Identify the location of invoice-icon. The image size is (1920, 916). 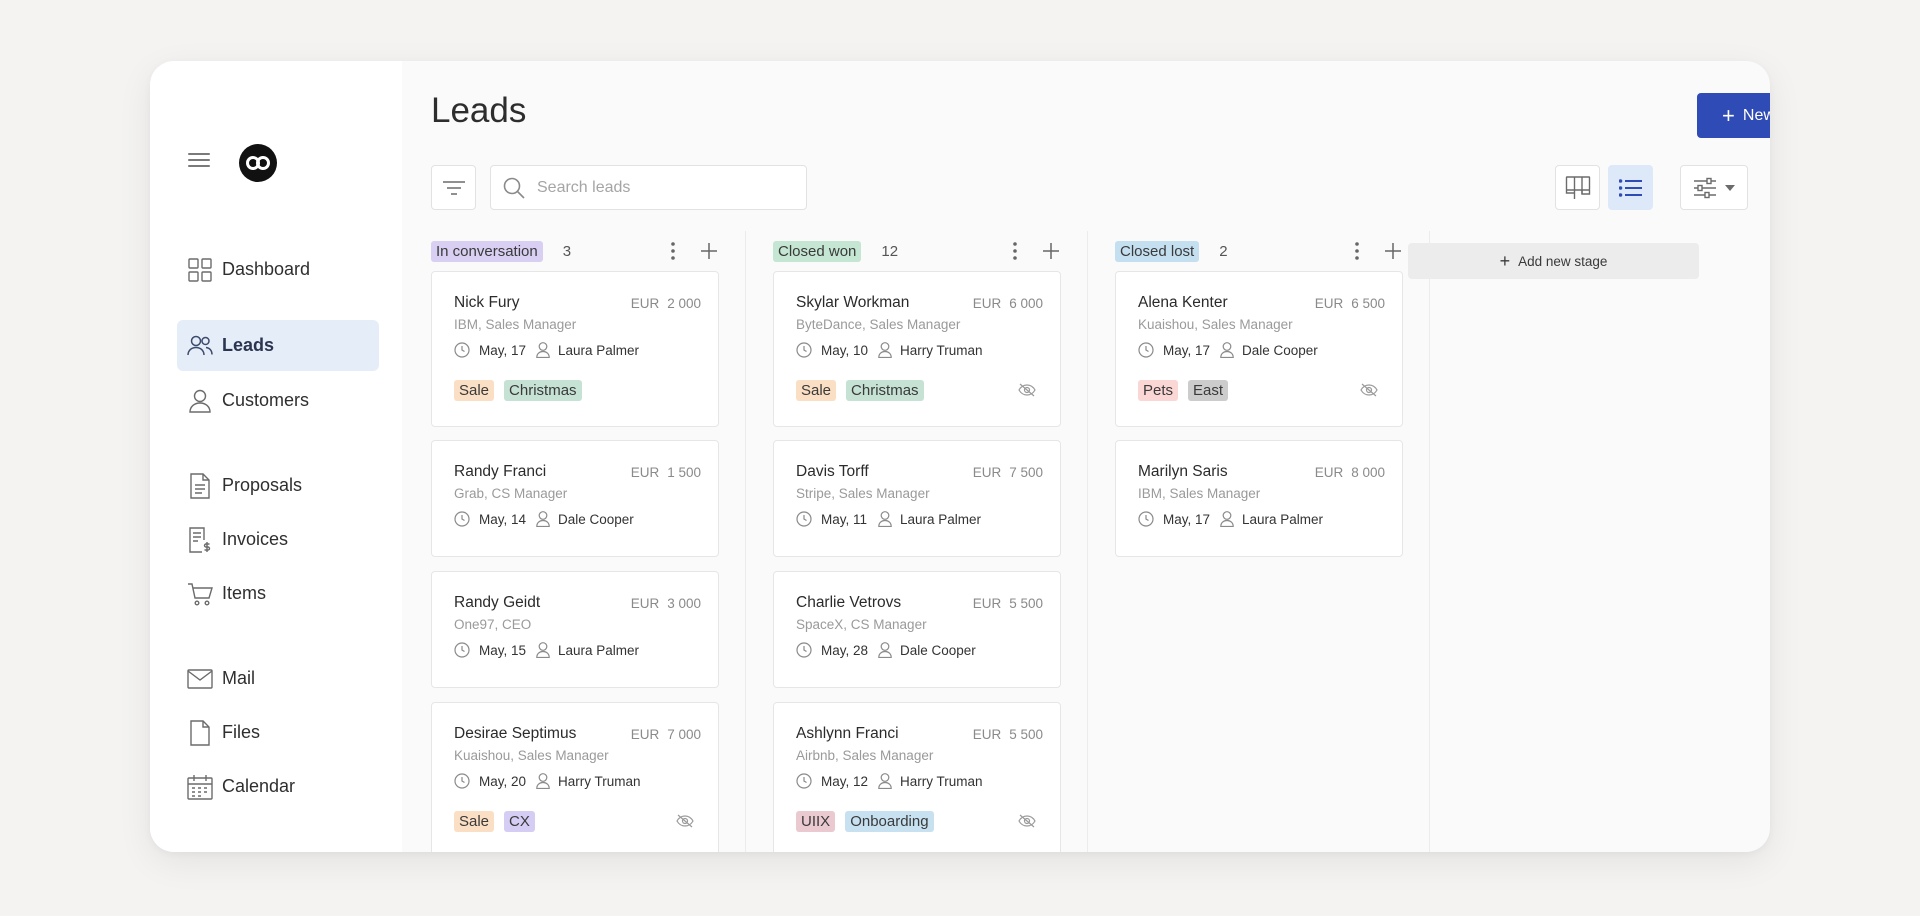
(200, 539).